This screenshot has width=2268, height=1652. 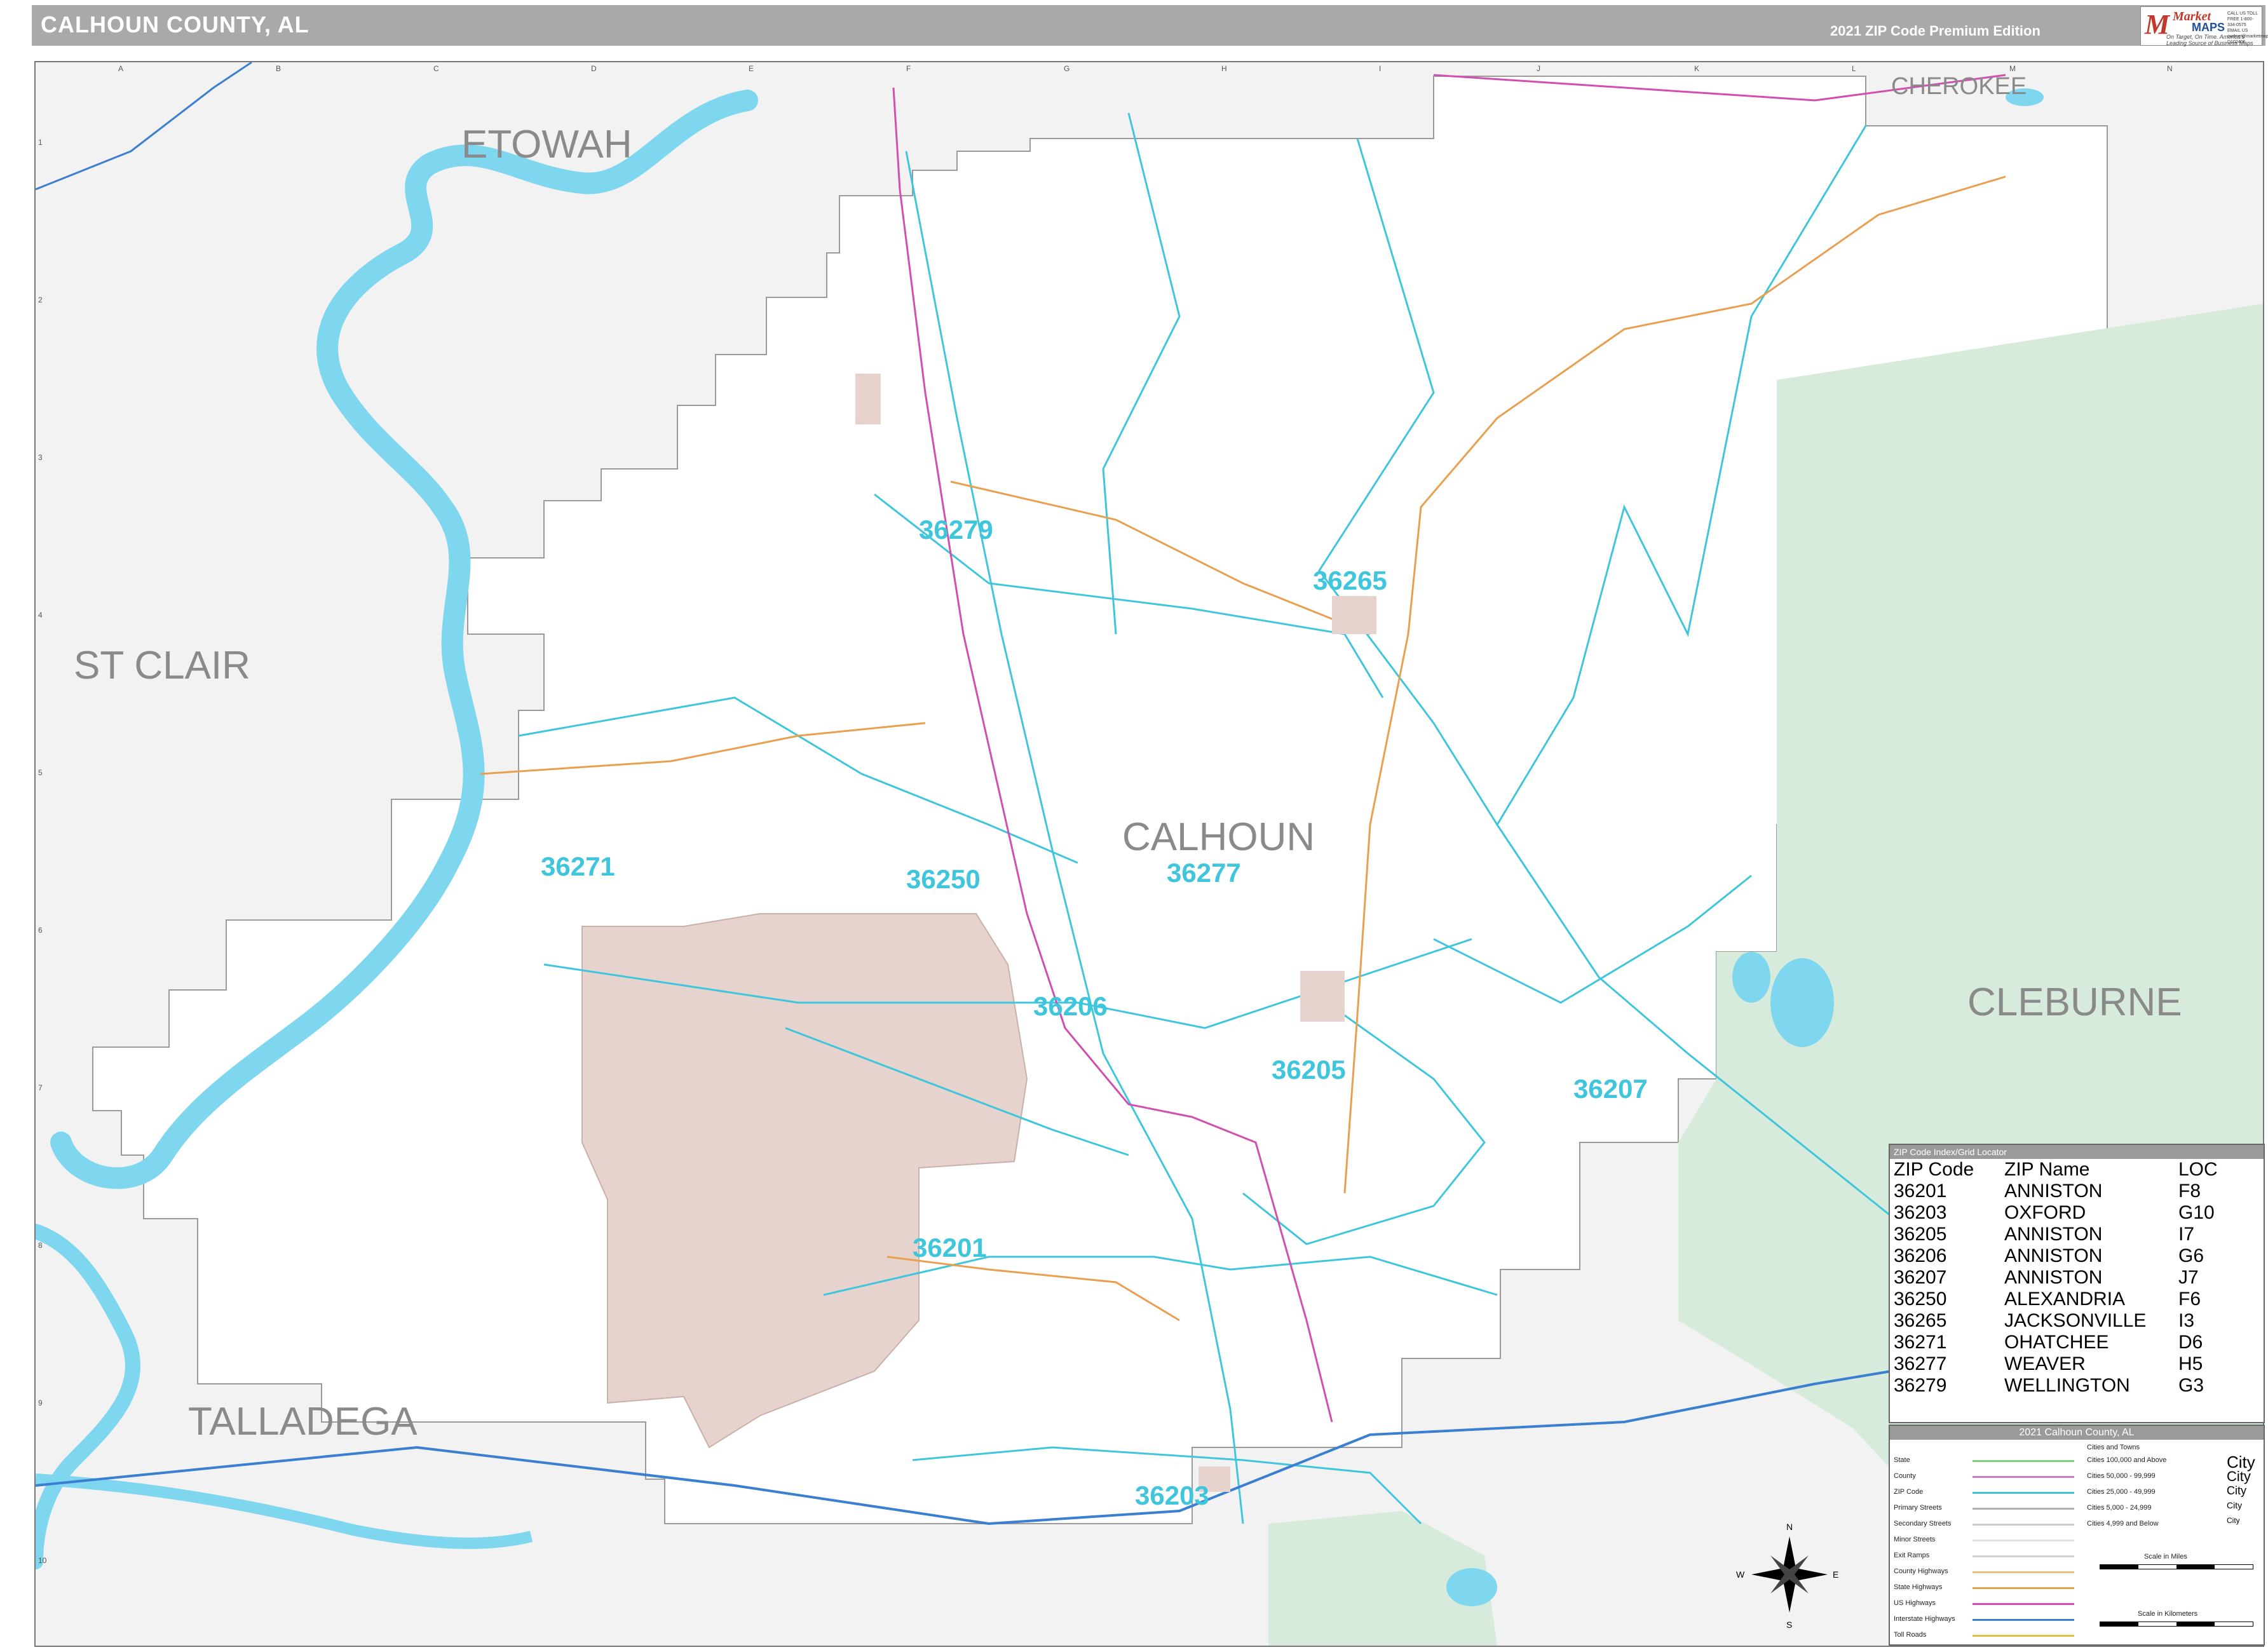 What do you see at coordinates (1921, 1192) in the screenshot?
I see `zip-code-cell: 36201` at bounding box center [1921, 1192].